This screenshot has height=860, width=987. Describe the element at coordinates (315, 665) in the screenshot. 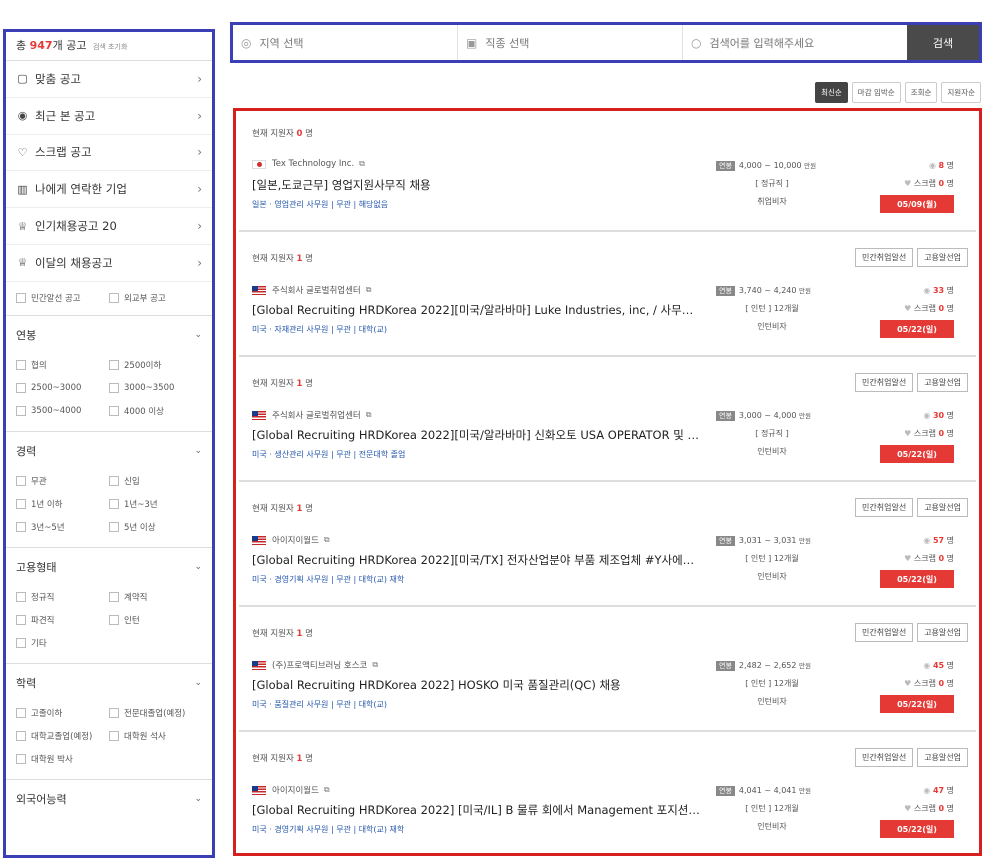

I see `company-name: (주)프로액티브러닝 호스코 ⧉` at that location.